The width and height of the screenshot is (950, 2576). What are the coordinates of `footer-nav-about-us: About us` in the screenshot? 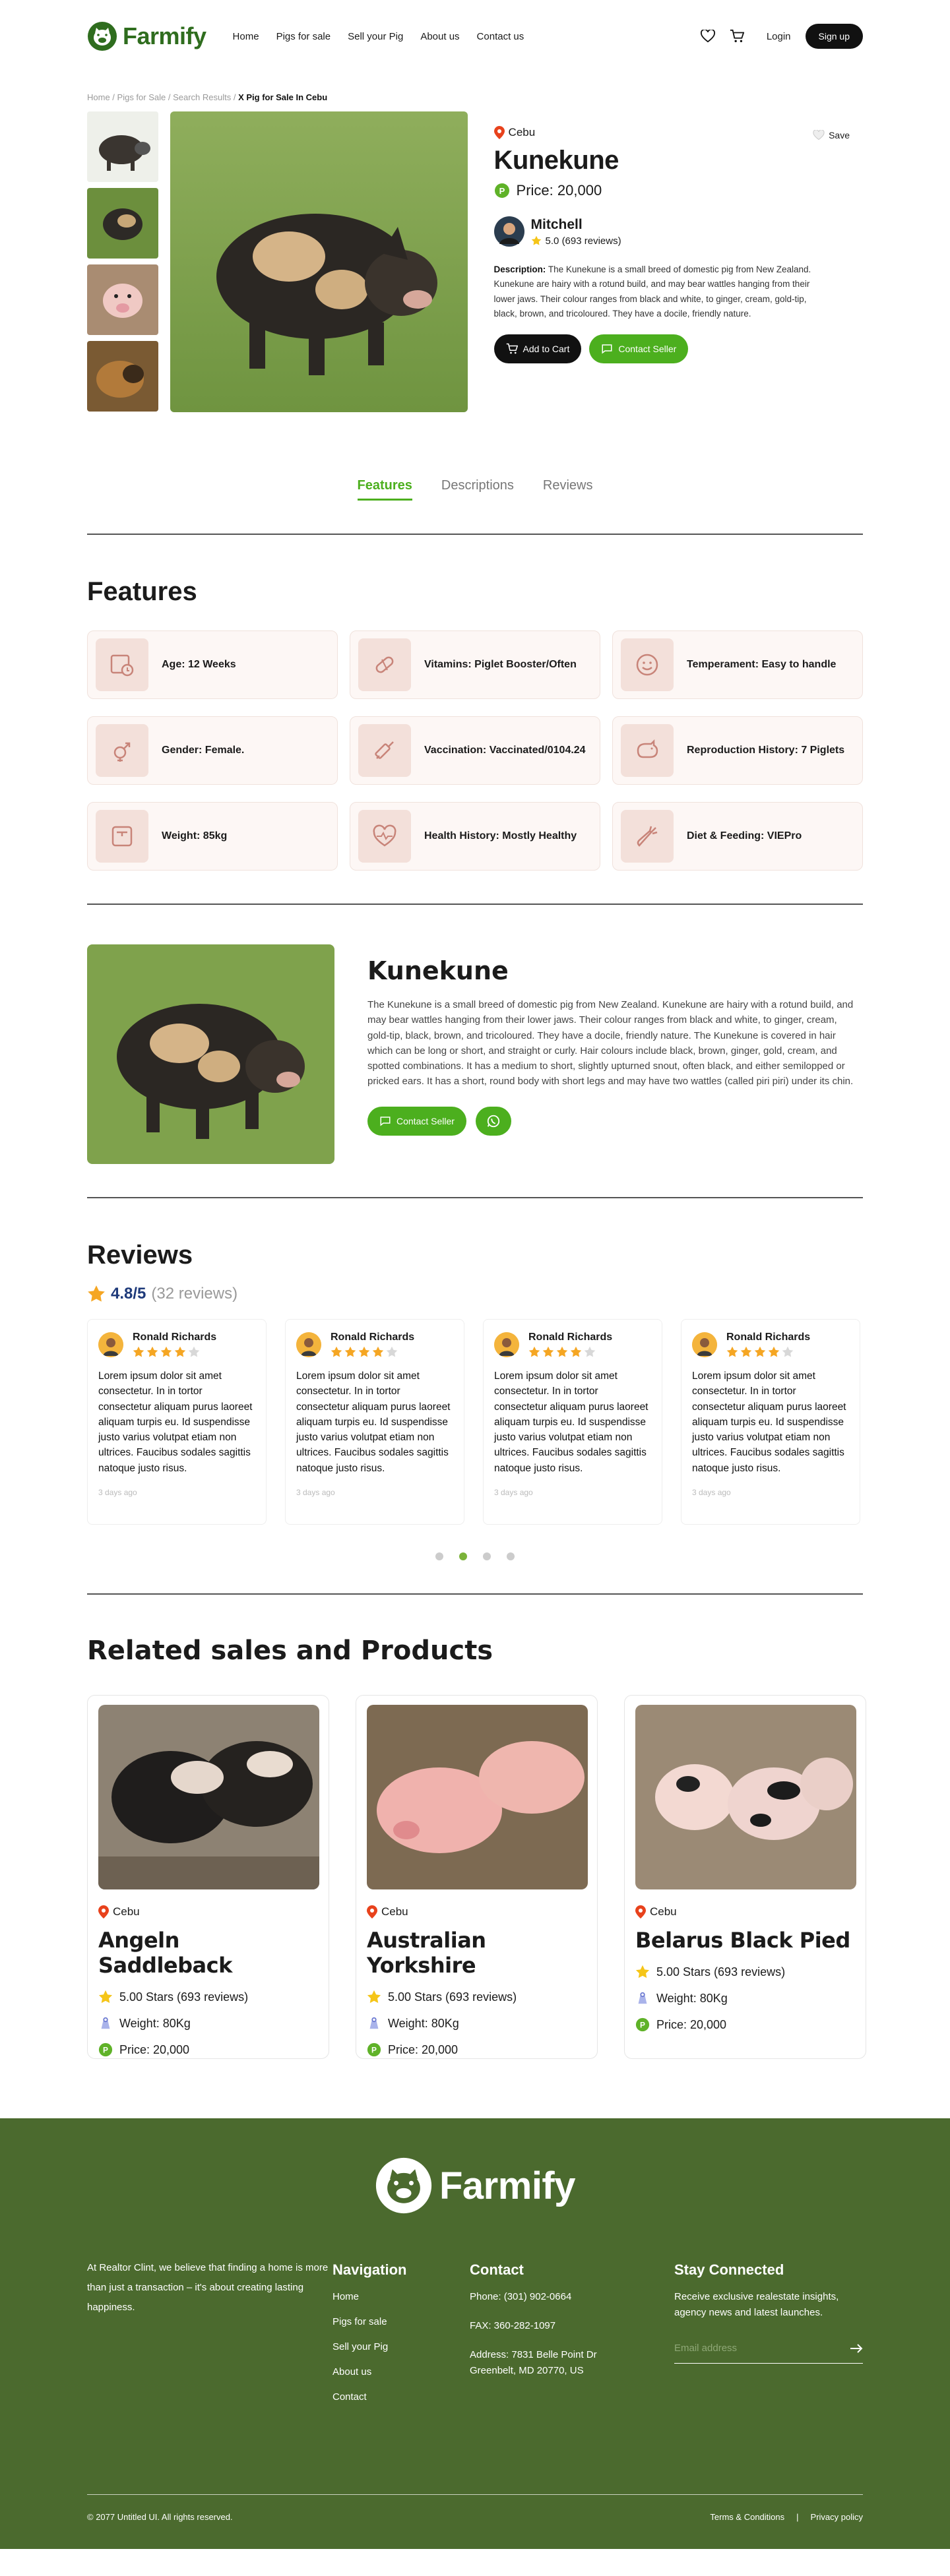 It's located at (401, 2372).